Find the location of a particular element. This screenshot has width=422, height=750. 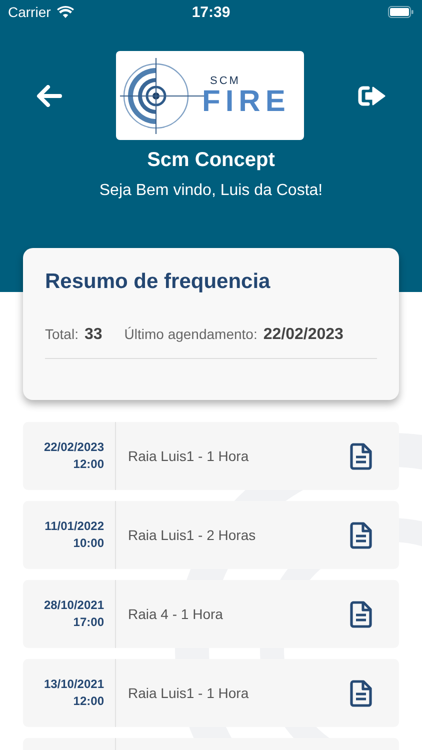

booking-date: 13/10/2021 is located at coordinates (74, 684).